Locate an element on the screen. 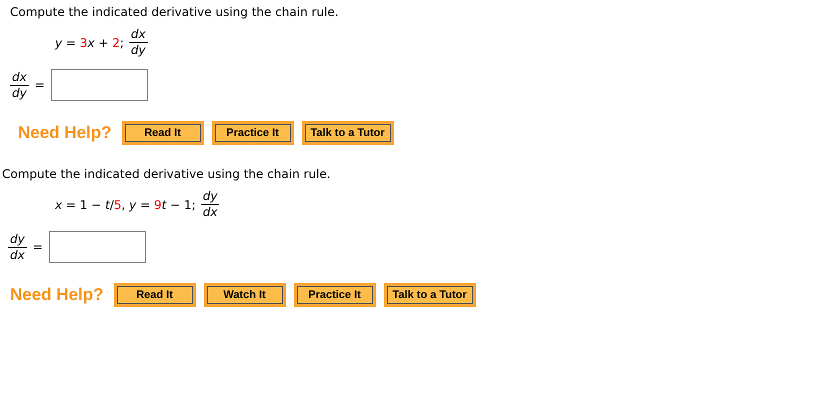  equation: y = 3x + 2; is located at coordinates (89, 43).